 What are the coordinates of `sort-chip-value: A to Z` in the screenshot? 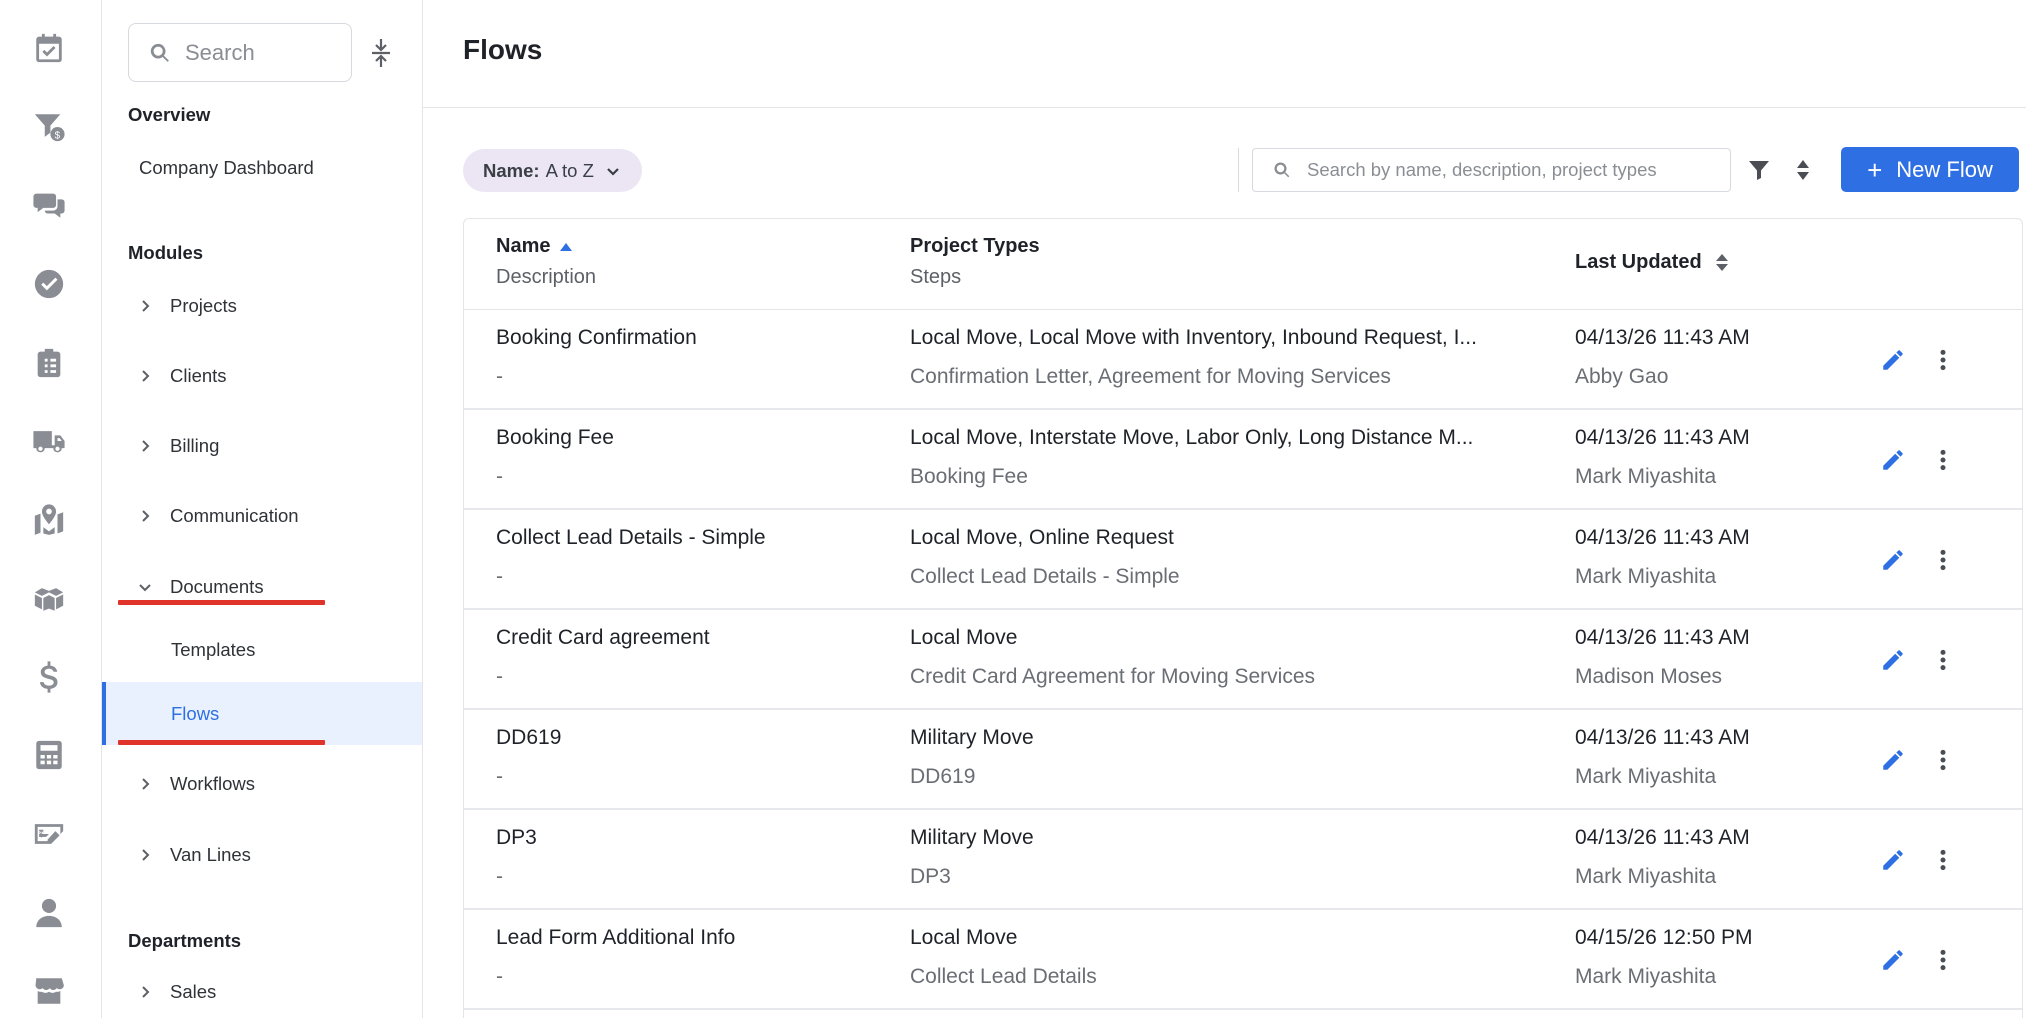 It's located at (569, 170).